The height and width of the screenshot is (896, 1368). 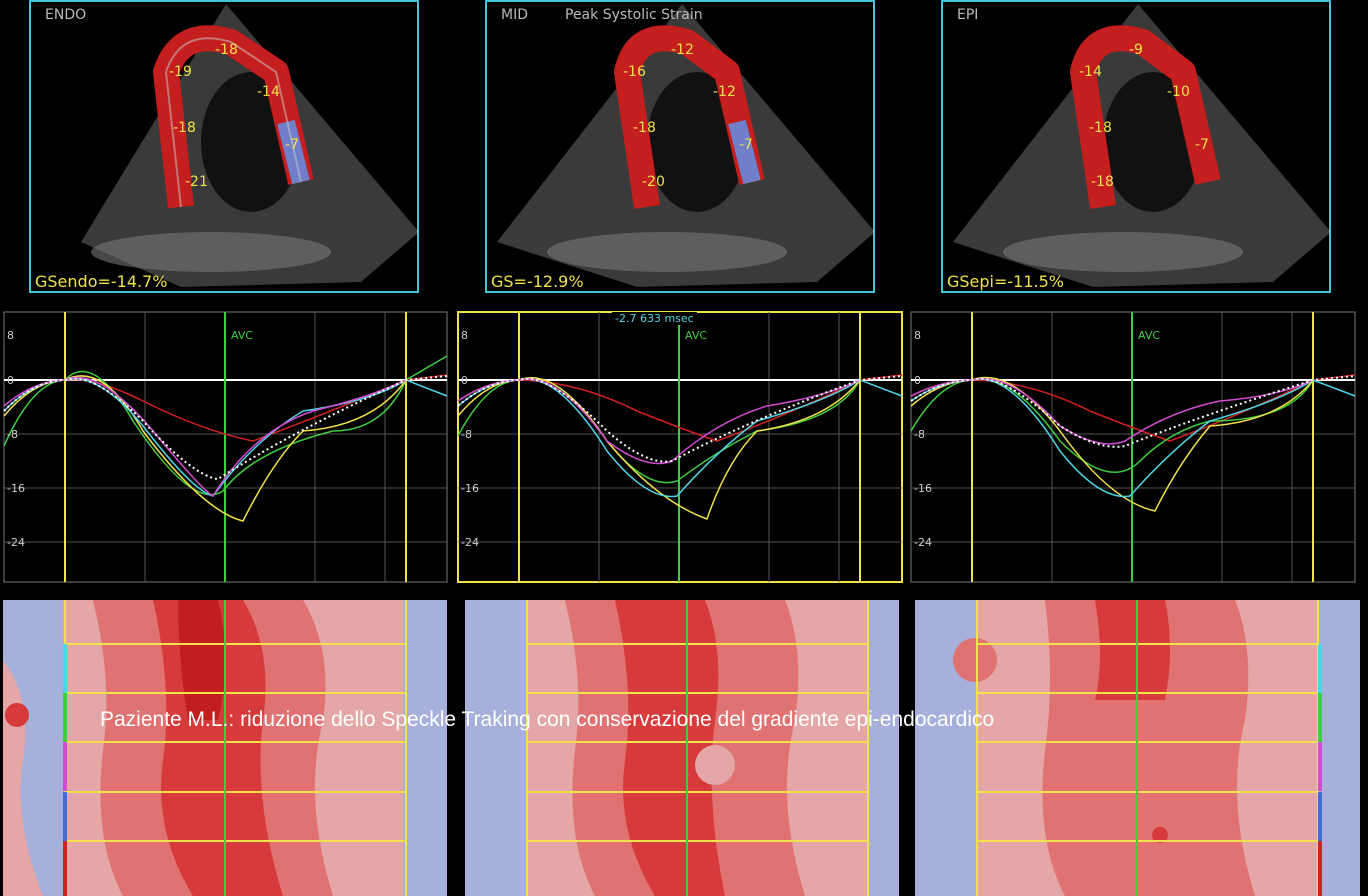 What do you see at coordinates (682, 50) in the screenshot?
I see `seg-value-1: -12` at bounding box center [682, 50].